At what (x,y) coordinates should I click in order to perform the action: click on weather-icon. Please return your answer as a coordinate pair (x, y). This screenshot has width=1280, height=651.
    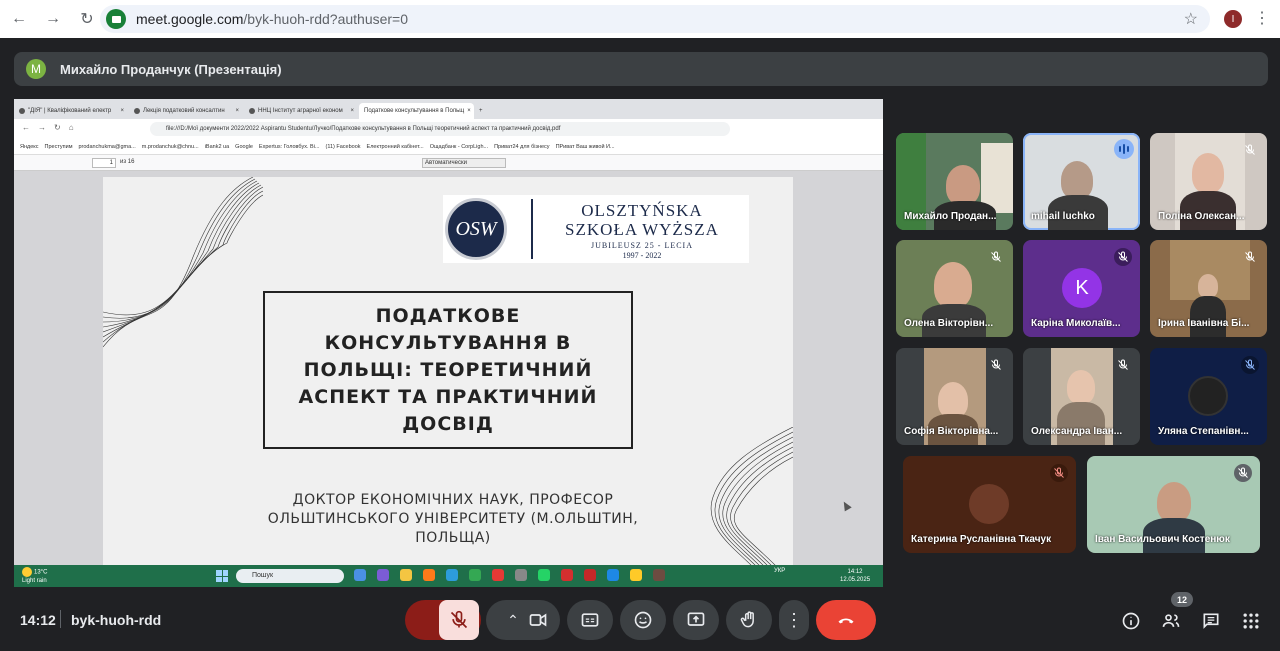
    Looking at the image, I should click on (27, 572).